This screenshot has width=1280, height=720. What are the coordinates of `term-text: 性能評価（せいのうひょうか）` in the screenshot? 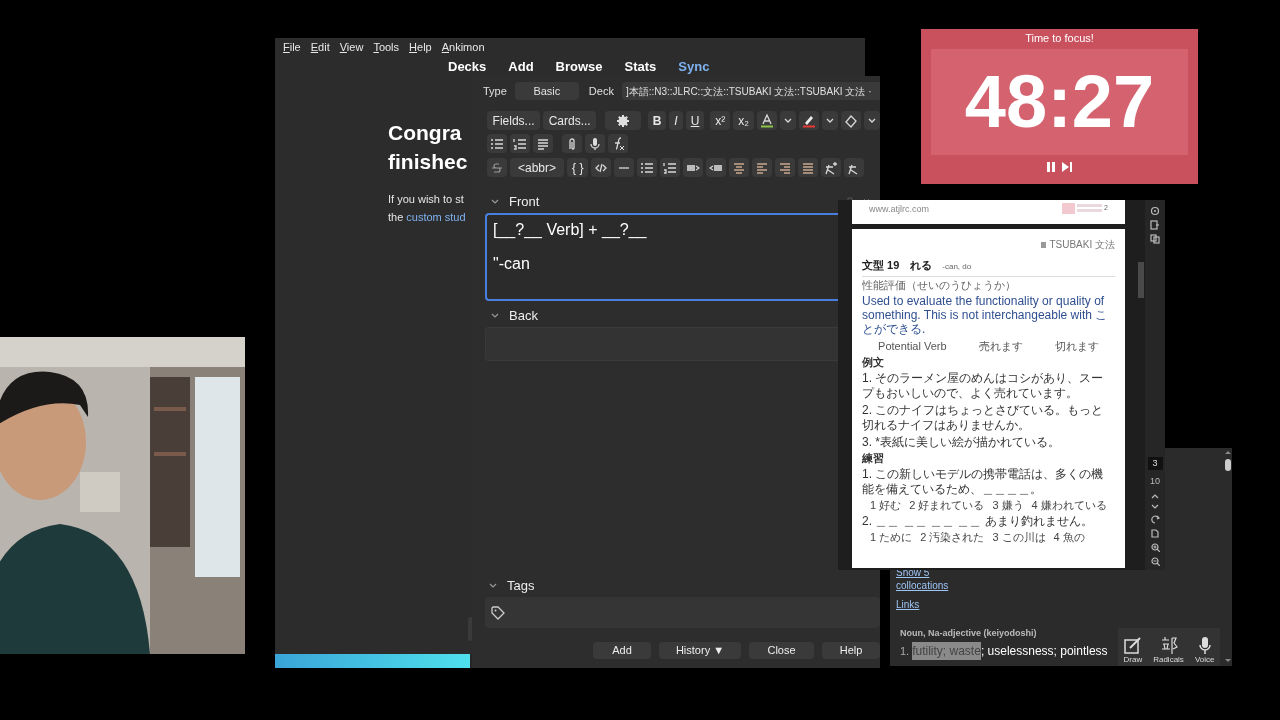 It's located at (939, 285).